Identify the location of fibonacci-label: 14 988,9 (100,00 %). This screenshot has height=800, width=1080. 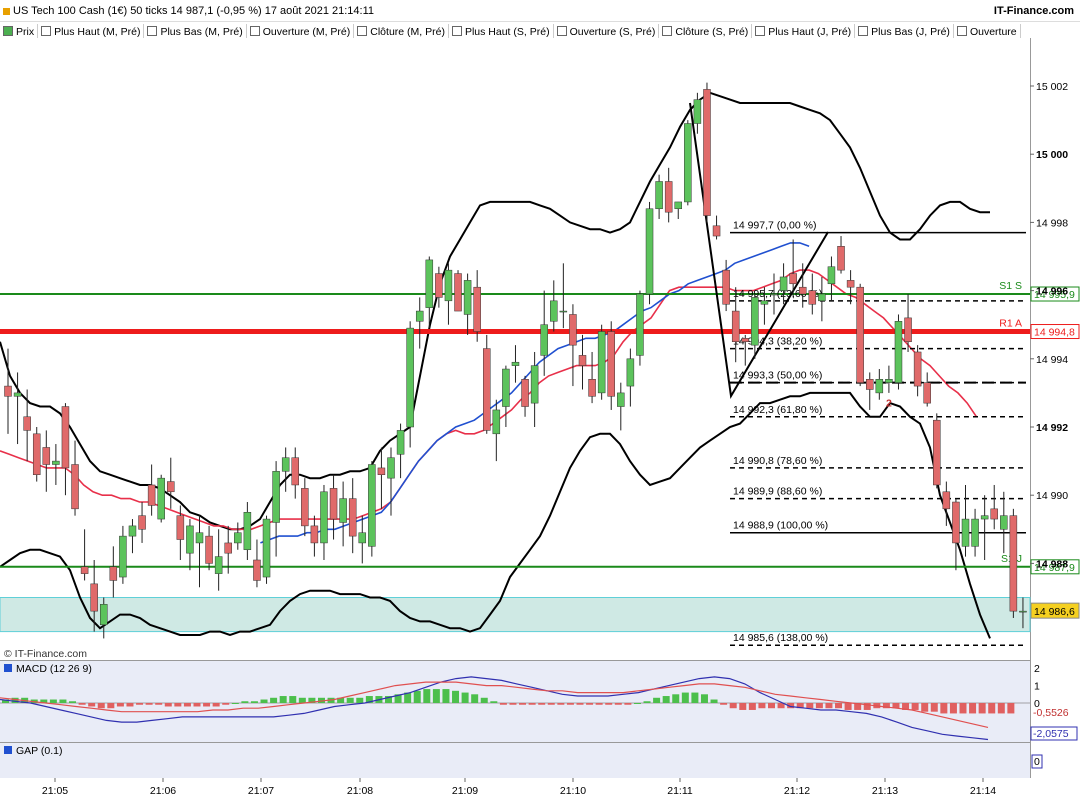
(780, 526).